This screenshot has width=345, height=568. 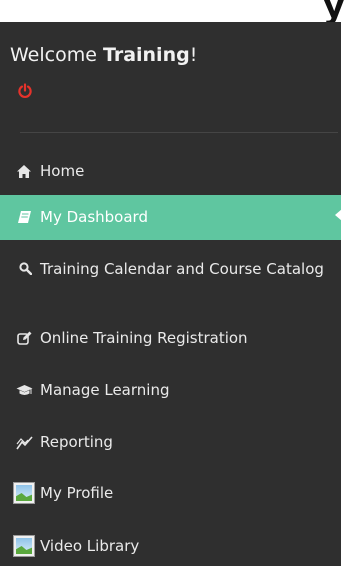 I want to click on graduation-cap-icon, so click(x=24, y=390).